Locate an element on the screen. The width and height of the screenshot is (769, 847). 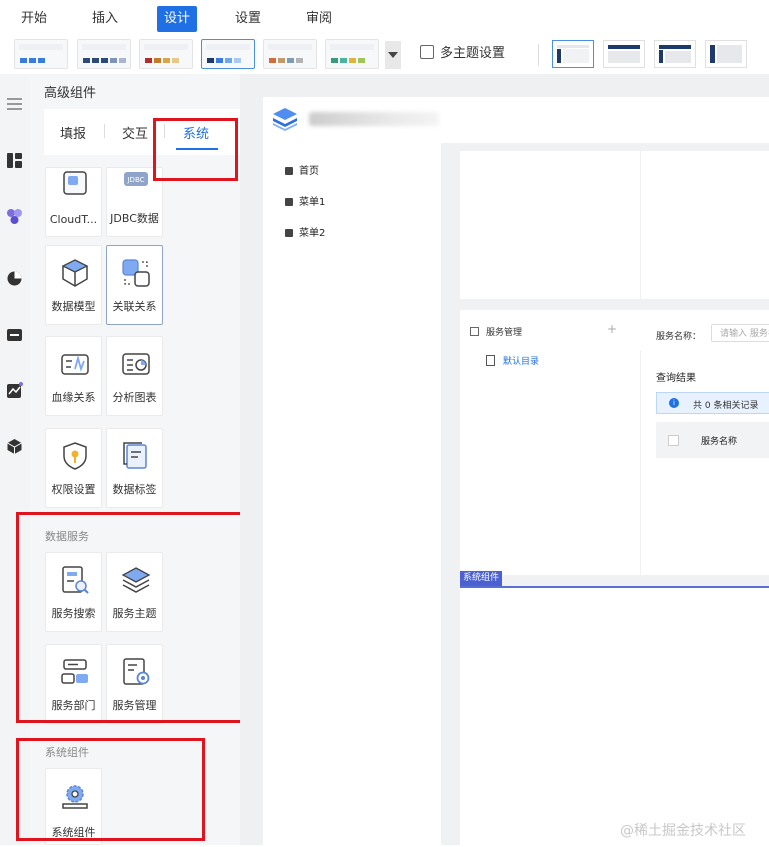
content-top-block is located at coordinates (614, 225).